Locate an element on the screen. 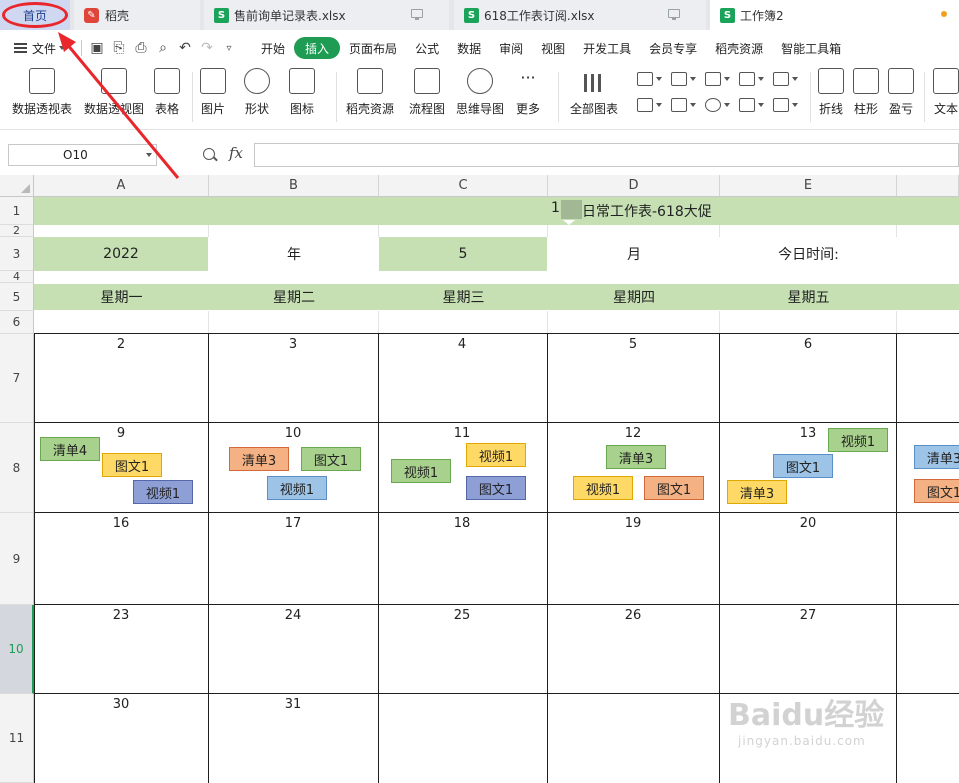 The height and width of the screenshot is (783, 959). task-tag: 清单4 is located at coordinates (70, 449).